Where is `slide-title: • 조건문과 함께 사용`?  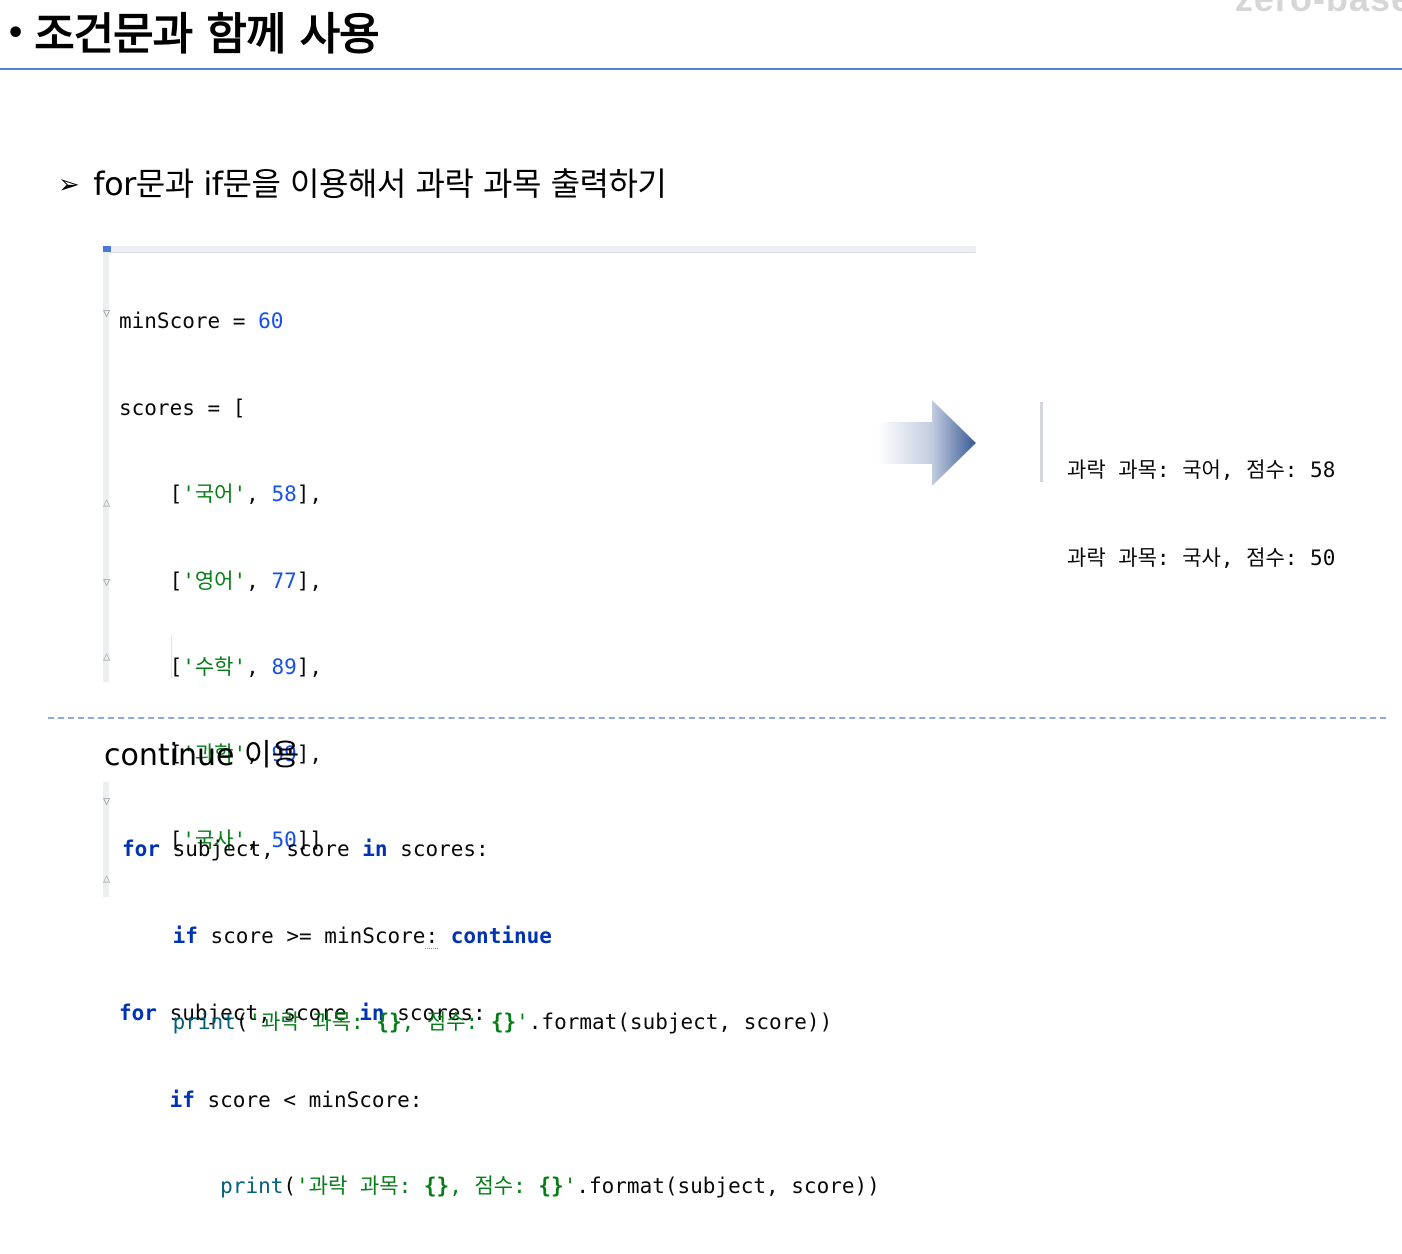
slide-title: • 조건문과 함께 사용 is located at coordinates (193, 34).